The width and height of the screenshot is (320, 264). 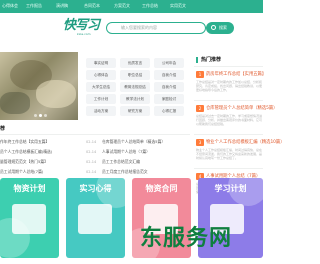 I want to click on category-tile: 物资计划, so click(x=29, y=218).